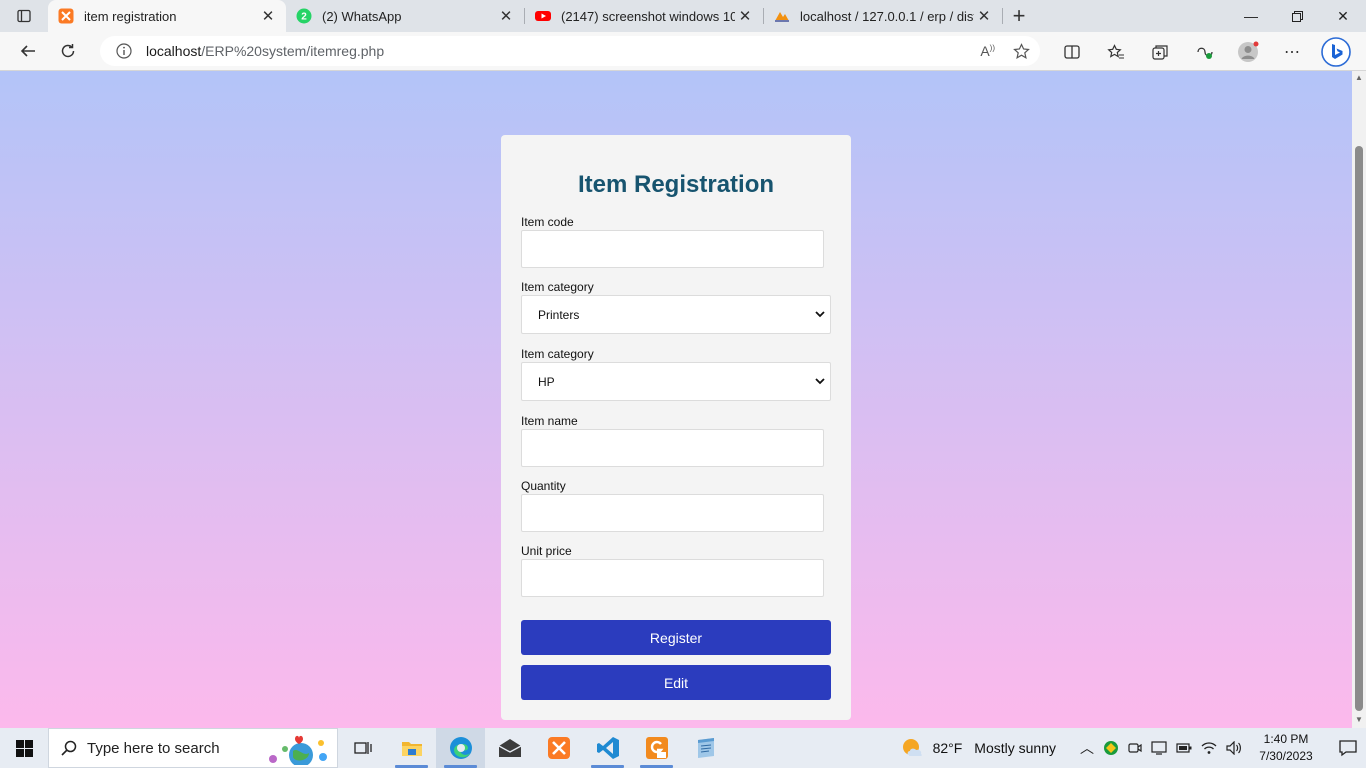 This screenshot has height=768, width=1366. Describe the element at coordinates (546, 381) in the screenshot. I see `item-brand-value: HP` at that location.